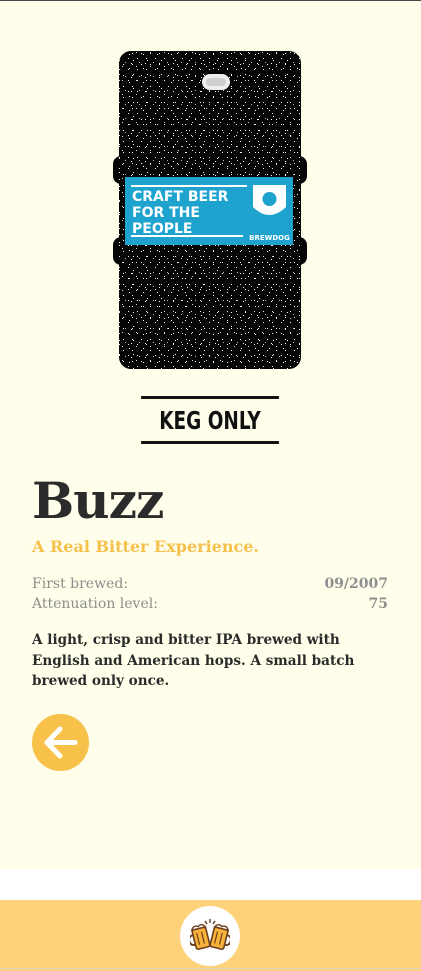  Describe the element at coordinates (210, 968) in the screenshot. I see `bottom-divider` at that location.